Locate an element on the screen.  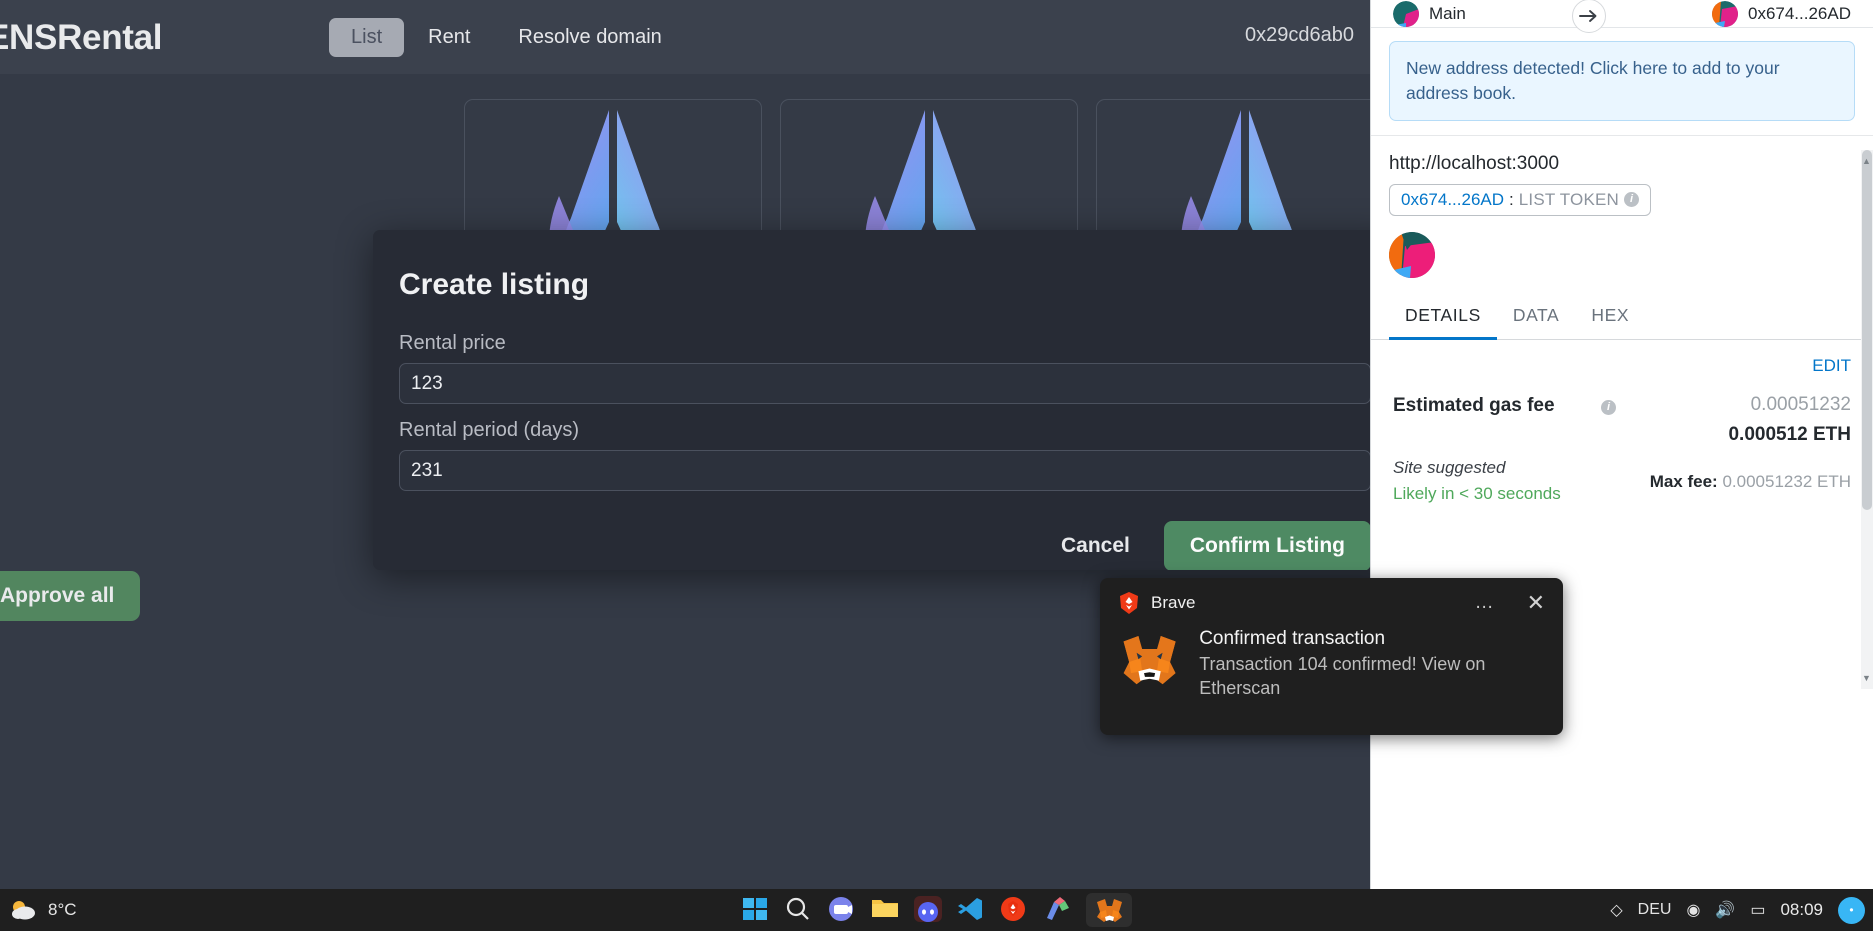
rental-price-label: Rental price is located at coordinates (452, 343).